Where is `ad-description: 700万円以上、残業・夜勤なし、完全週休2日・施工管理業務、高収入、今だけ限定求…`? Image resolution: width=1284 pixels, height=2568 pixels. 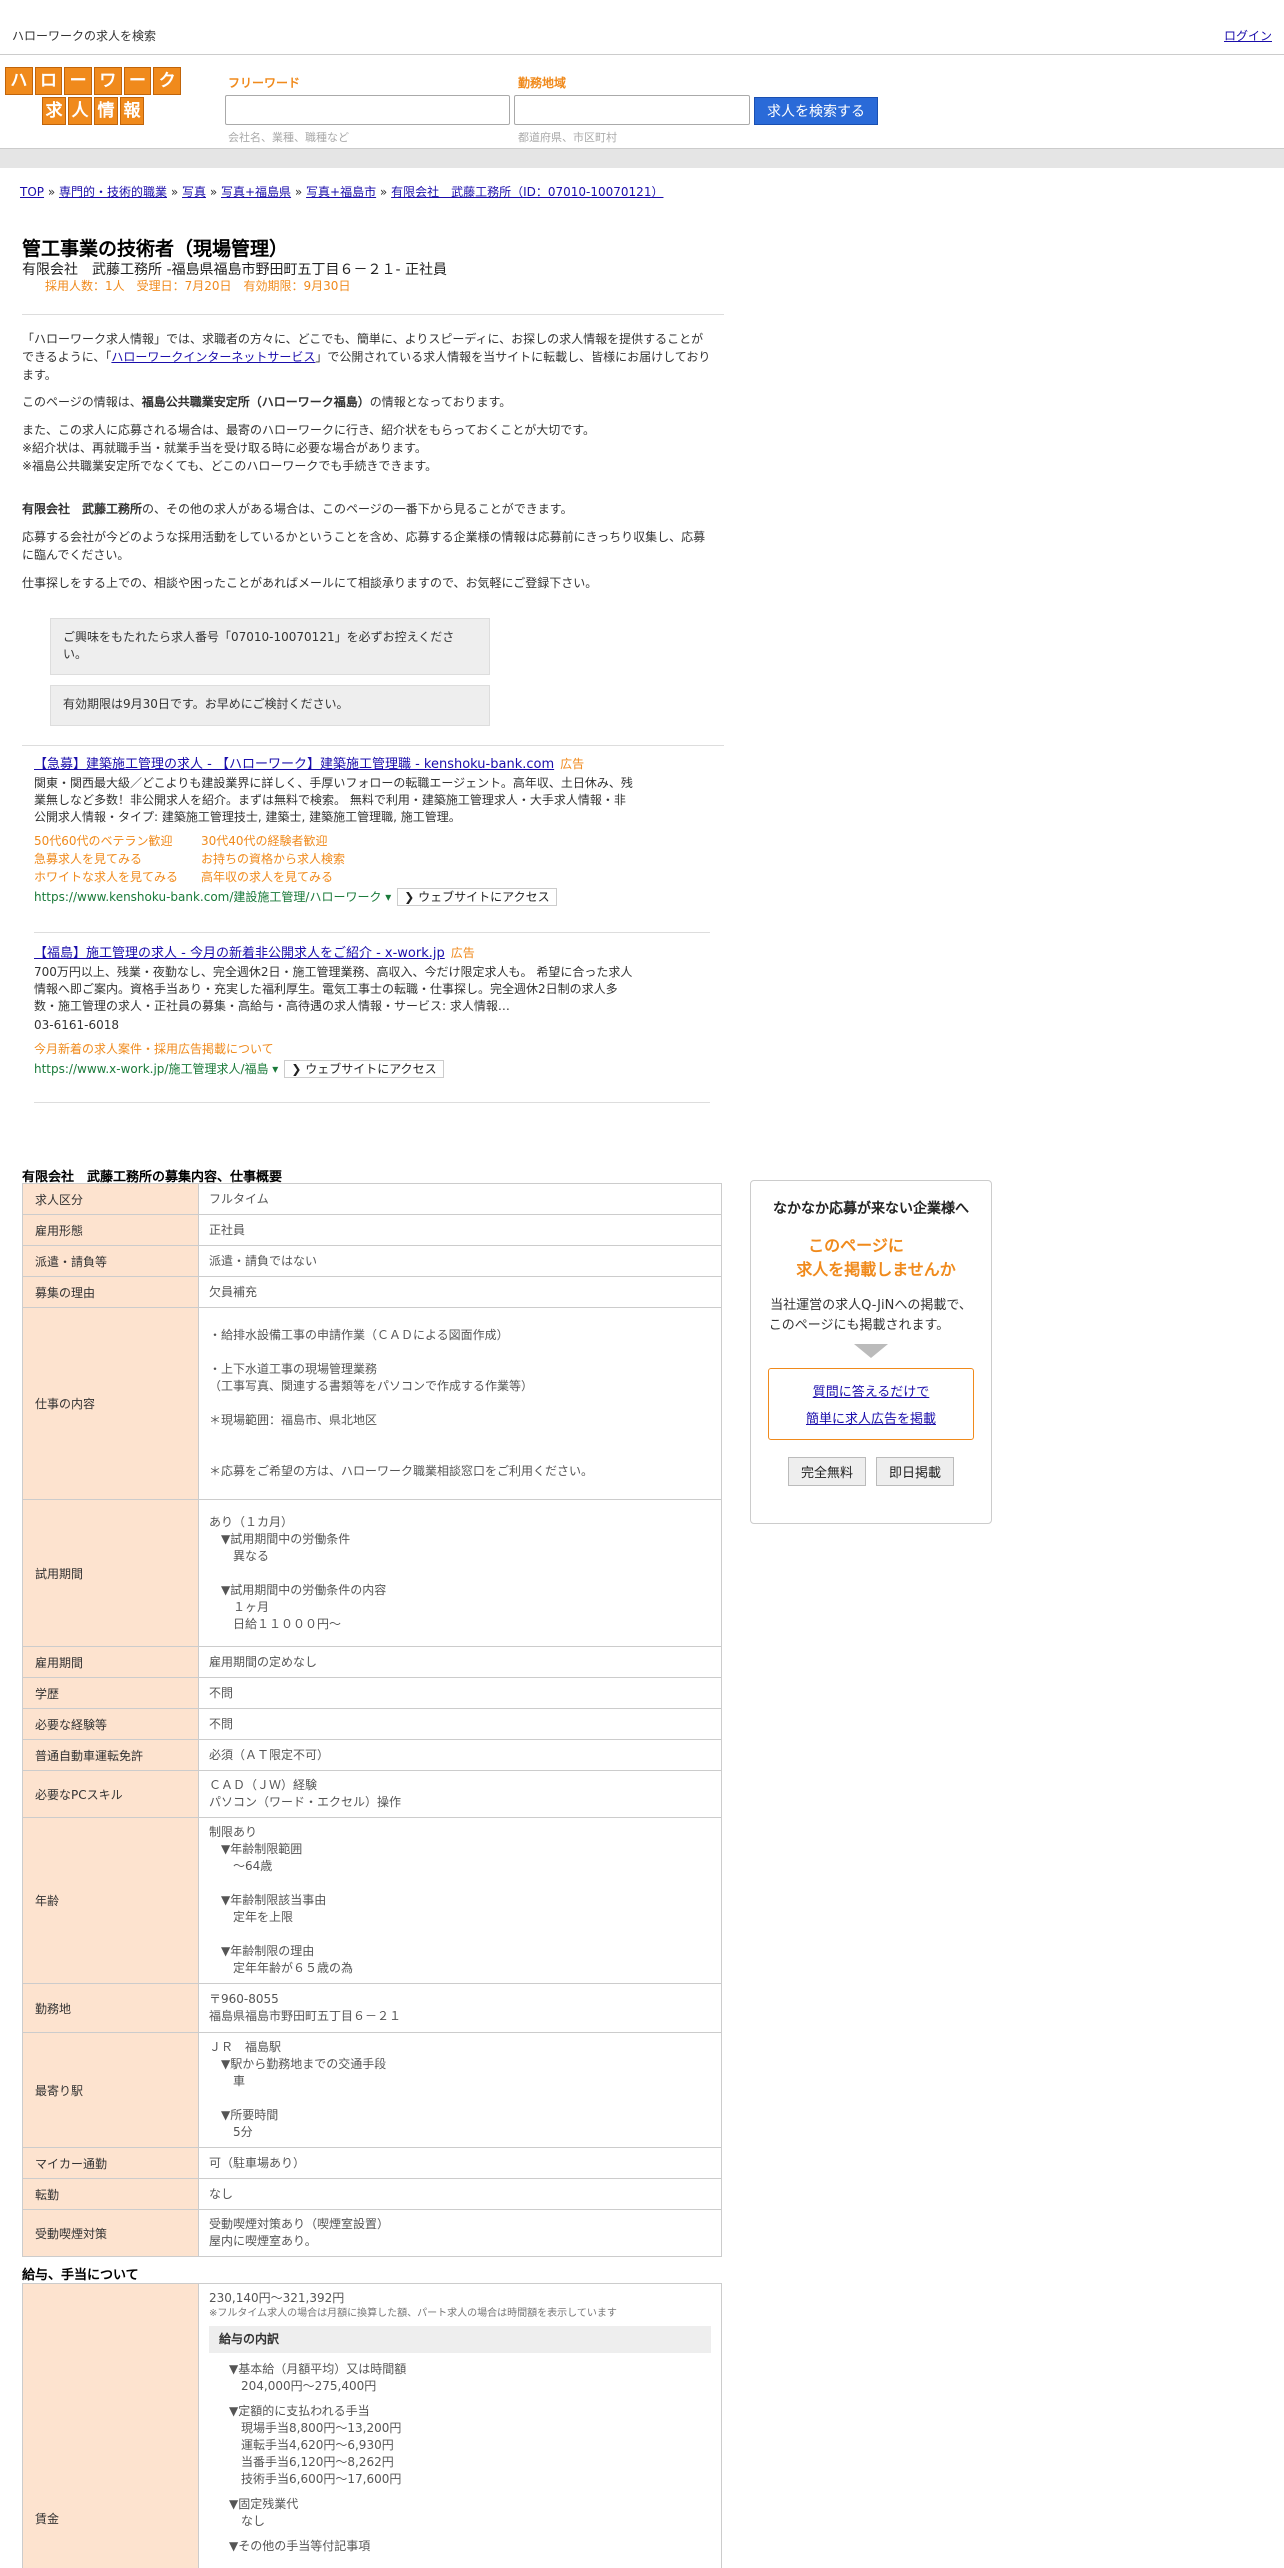
ad-description: 700万円以上、残業・夜勤なし、完全週休2日・施工管理業務、高収入、今だけ限定求… is located at coordinates (333, 989).